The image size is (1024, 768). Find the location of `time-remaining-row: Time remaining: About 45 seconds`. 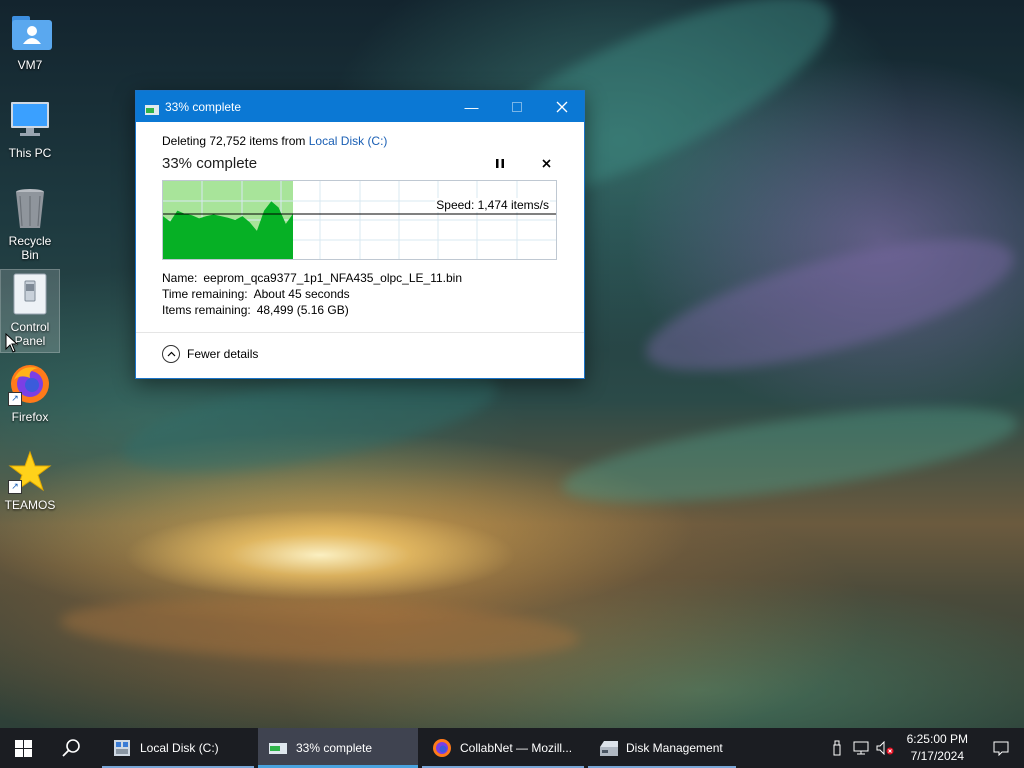

time-remaining-row: Time remaining: About 45 seconds is located at coordinates (360, 294).